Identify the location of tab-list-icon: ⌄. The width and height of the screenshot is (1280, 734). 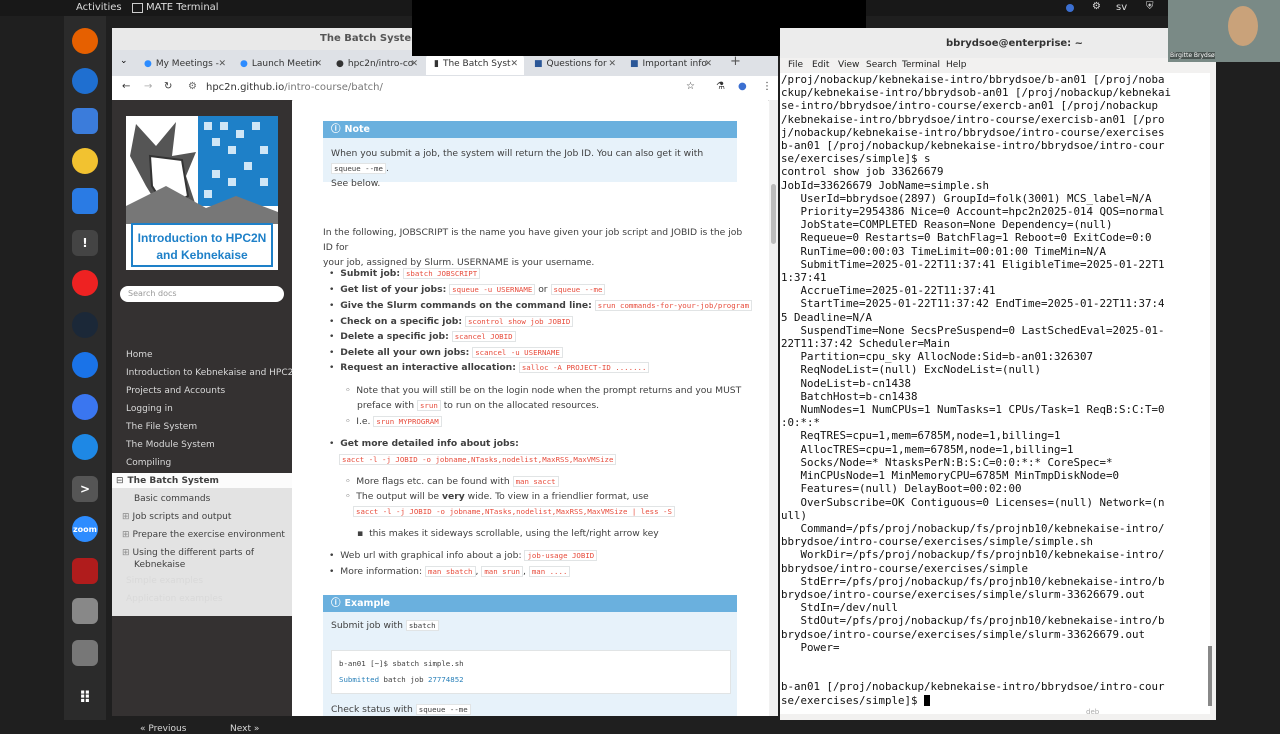
(124, 61).